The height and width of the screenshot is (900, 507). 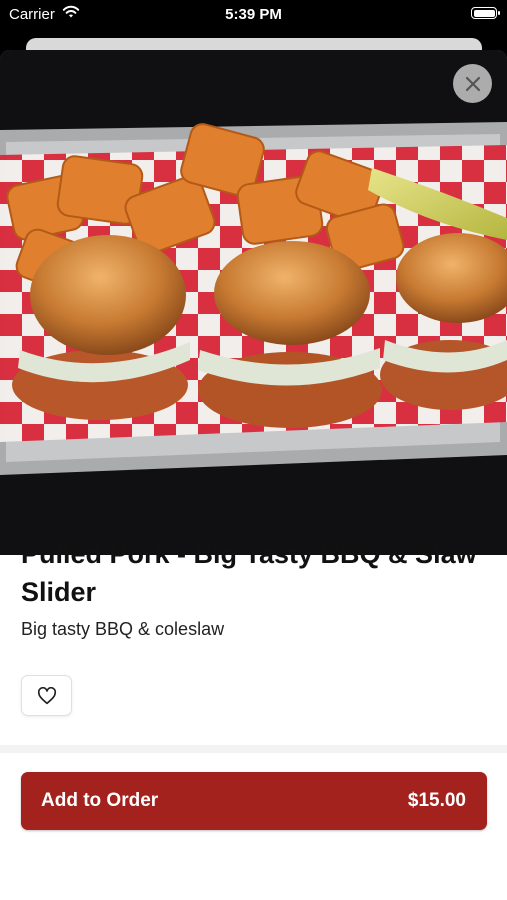 I want to click on close-icon, so click(x=472, y=83).